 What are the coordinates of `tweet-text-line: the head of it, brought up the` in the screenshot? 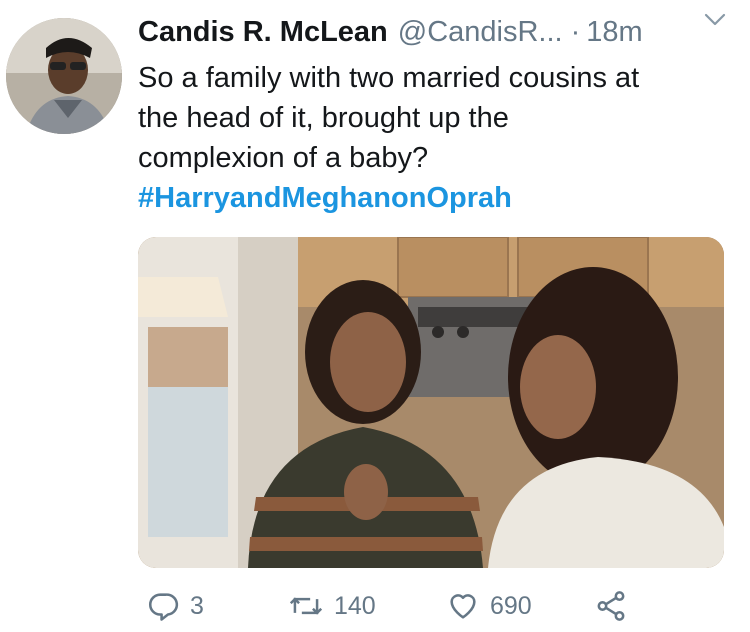 It's located at (323, 118).